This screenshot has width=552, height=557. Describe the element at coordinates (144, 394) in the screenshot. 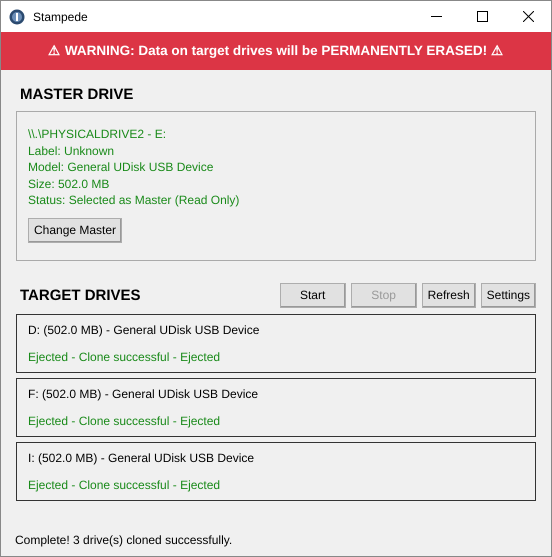

I see `drive-name: F: (502.0 MB) - General UDisk USB Device` at that location.